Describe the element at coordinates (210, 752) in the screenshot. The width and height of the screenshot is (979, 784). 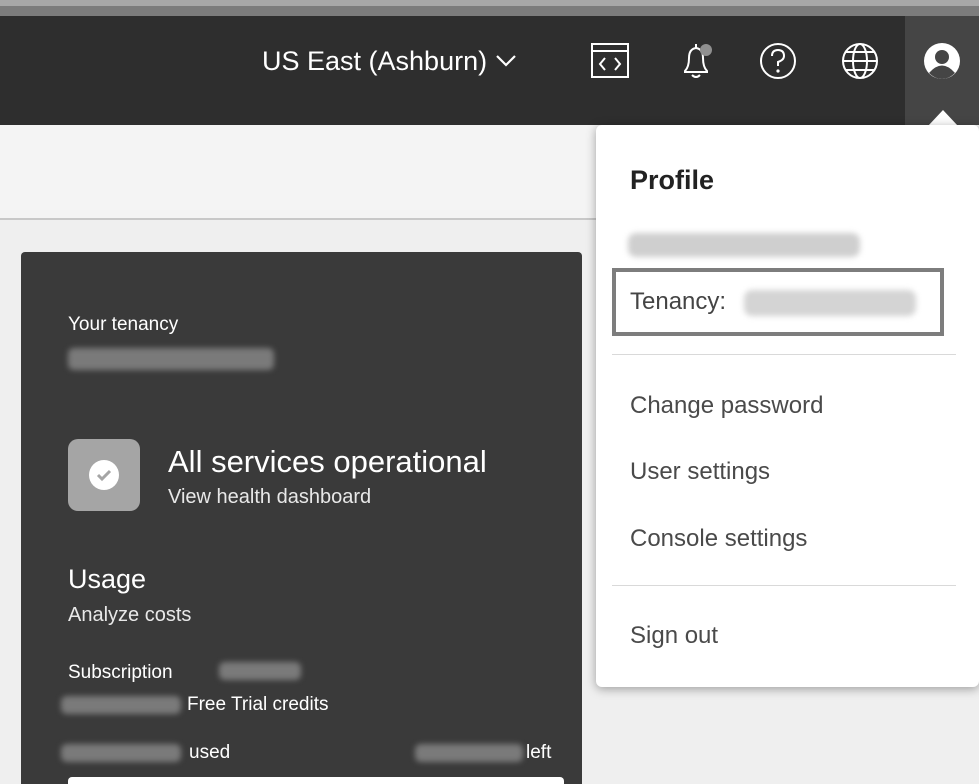
I see `used-label: used` at that location.